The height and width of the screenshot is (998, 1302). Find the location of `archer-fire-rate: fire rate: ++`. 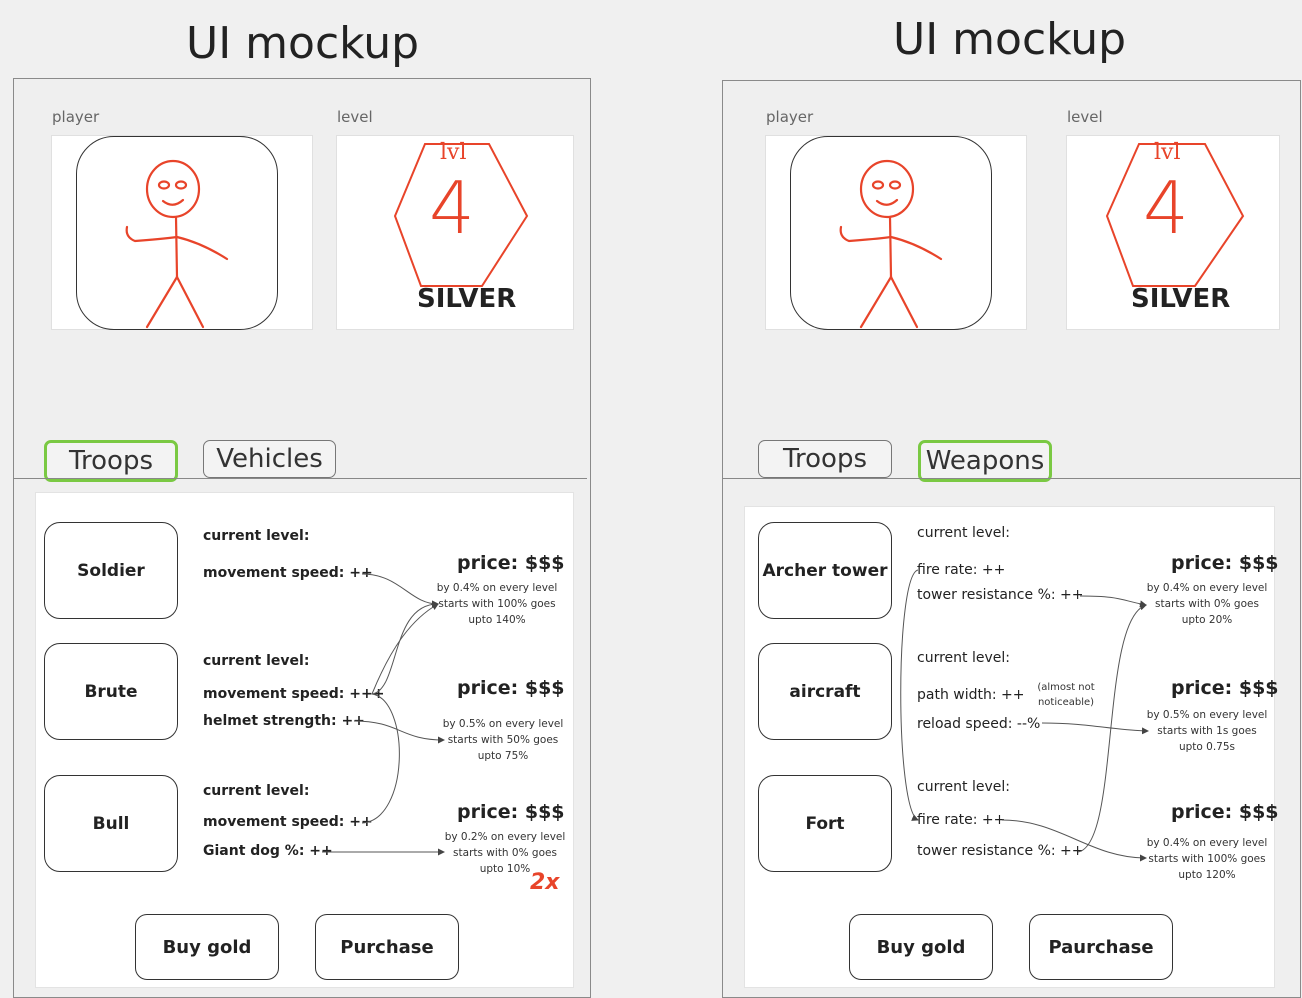

archer-fire-rate: fire rate: ++ is located at coordinates (961, 570).